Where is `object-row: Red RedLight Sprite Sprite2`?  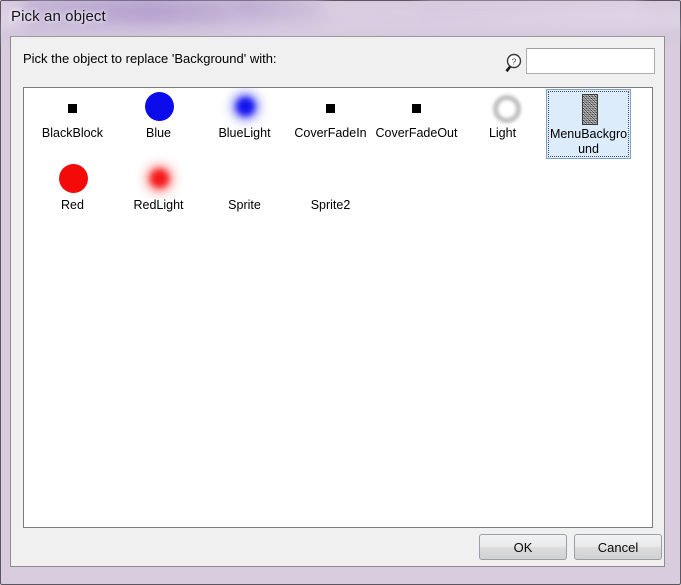 object-row: Red RedLight Sprite Sprite2 is located at coordinates (338, 196).